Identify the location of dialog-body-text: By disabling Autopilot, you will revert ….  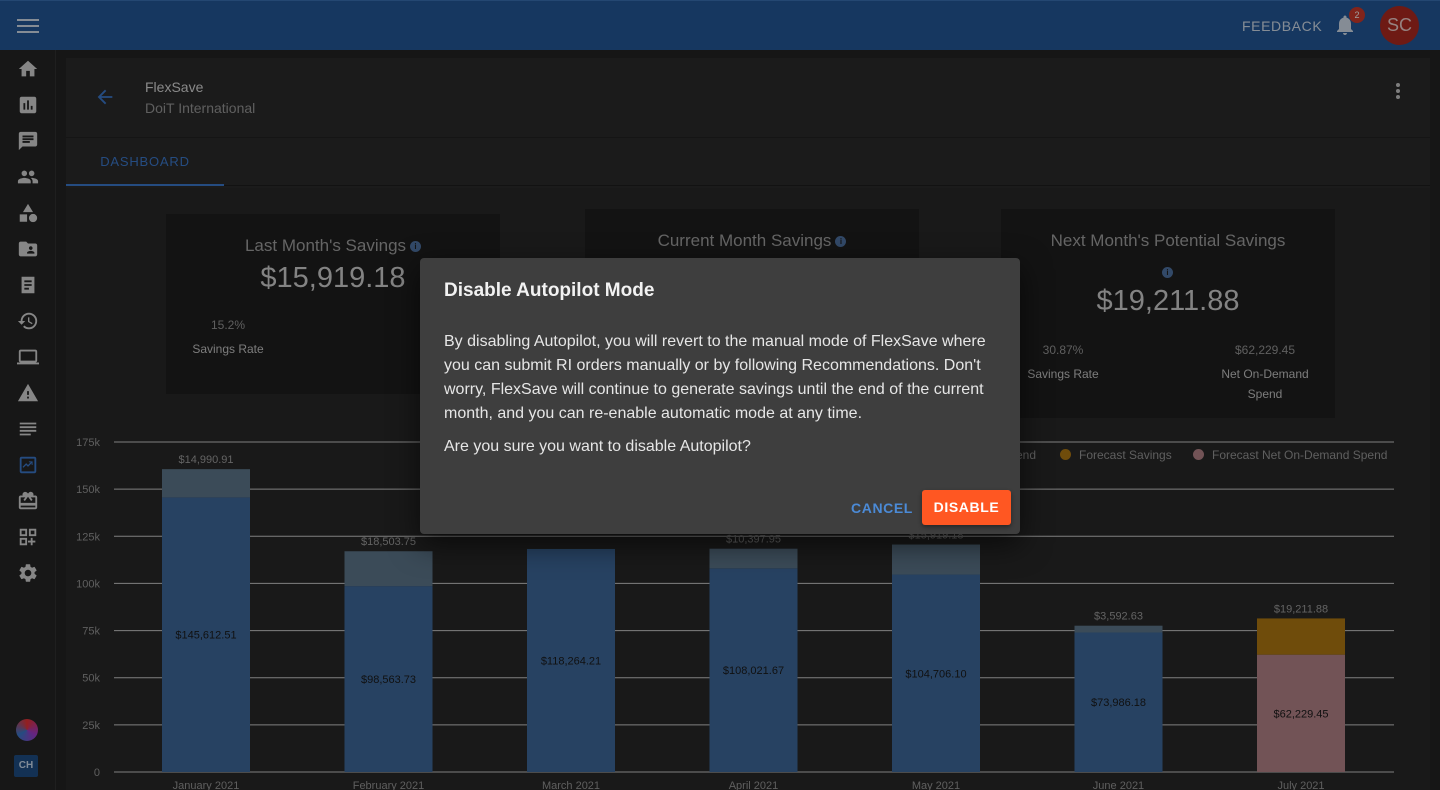
(715, 377).